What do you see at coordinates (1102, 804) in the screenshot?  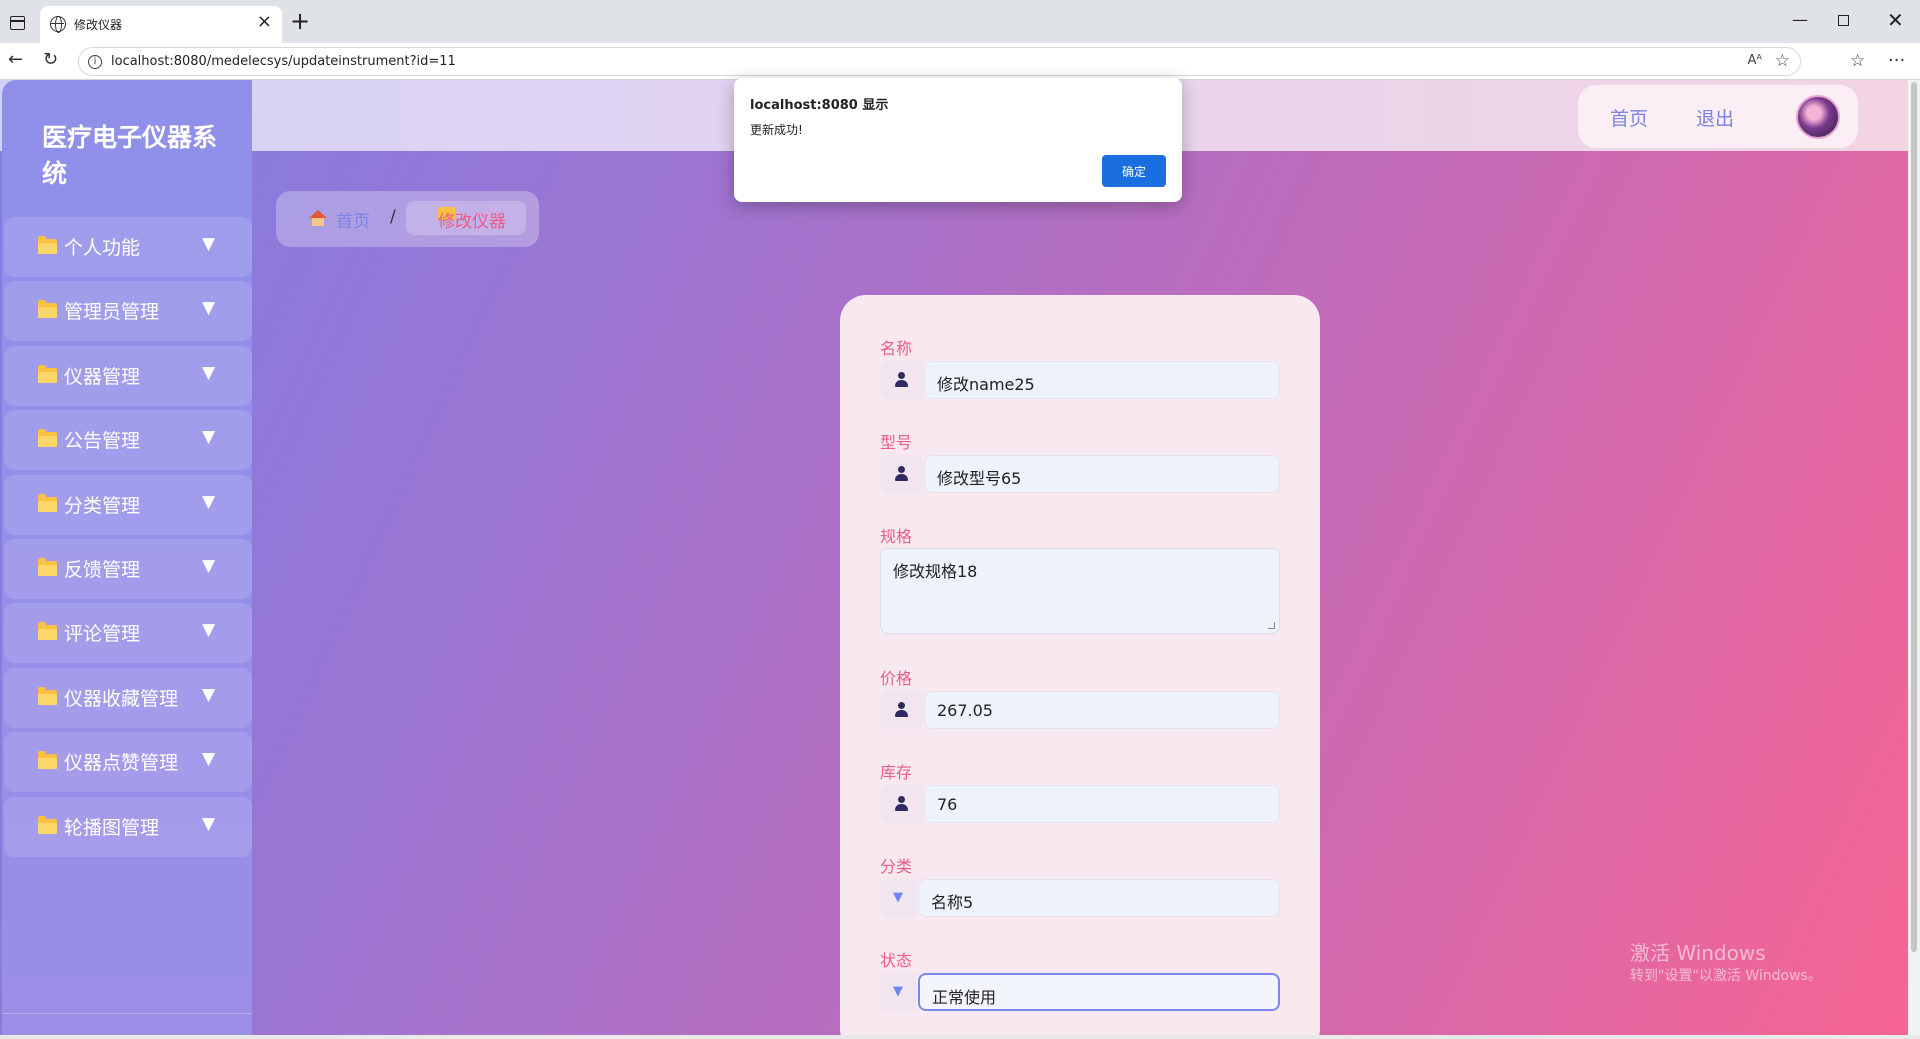 I see `stock-input: 76` at bounding box center [1102, 804].